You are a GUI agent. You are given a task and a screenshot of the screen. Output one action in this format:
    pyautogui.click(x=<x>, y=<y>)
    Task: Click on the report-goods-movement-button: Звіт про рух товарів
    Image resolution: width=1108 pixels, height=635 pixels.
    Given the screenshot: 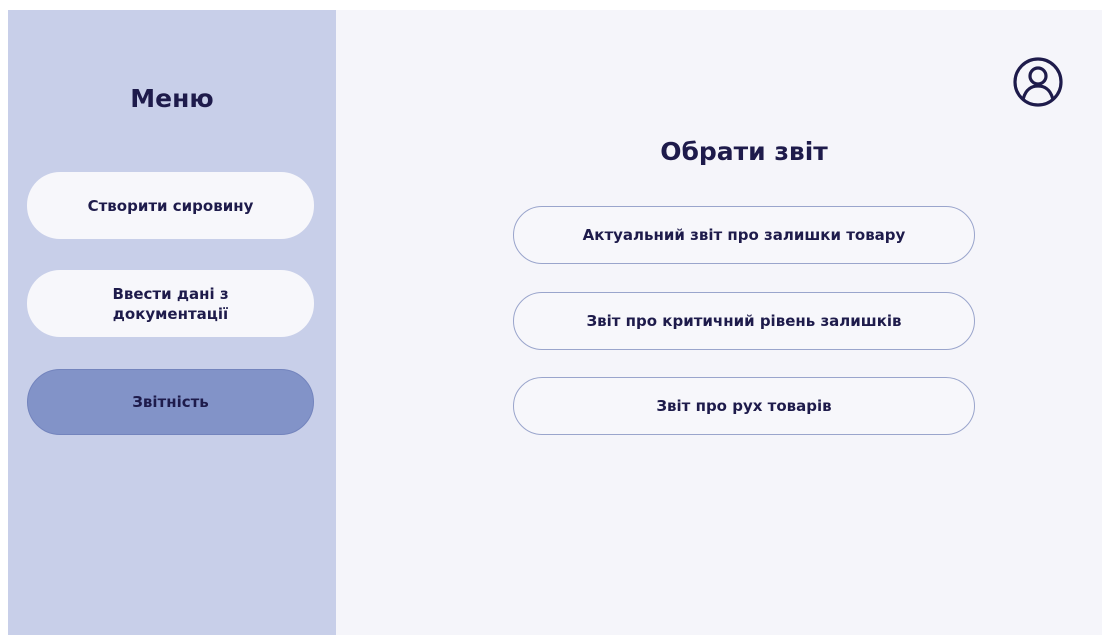 What is the action you would take?
    pyautogui.click(x=744, y=406)
    